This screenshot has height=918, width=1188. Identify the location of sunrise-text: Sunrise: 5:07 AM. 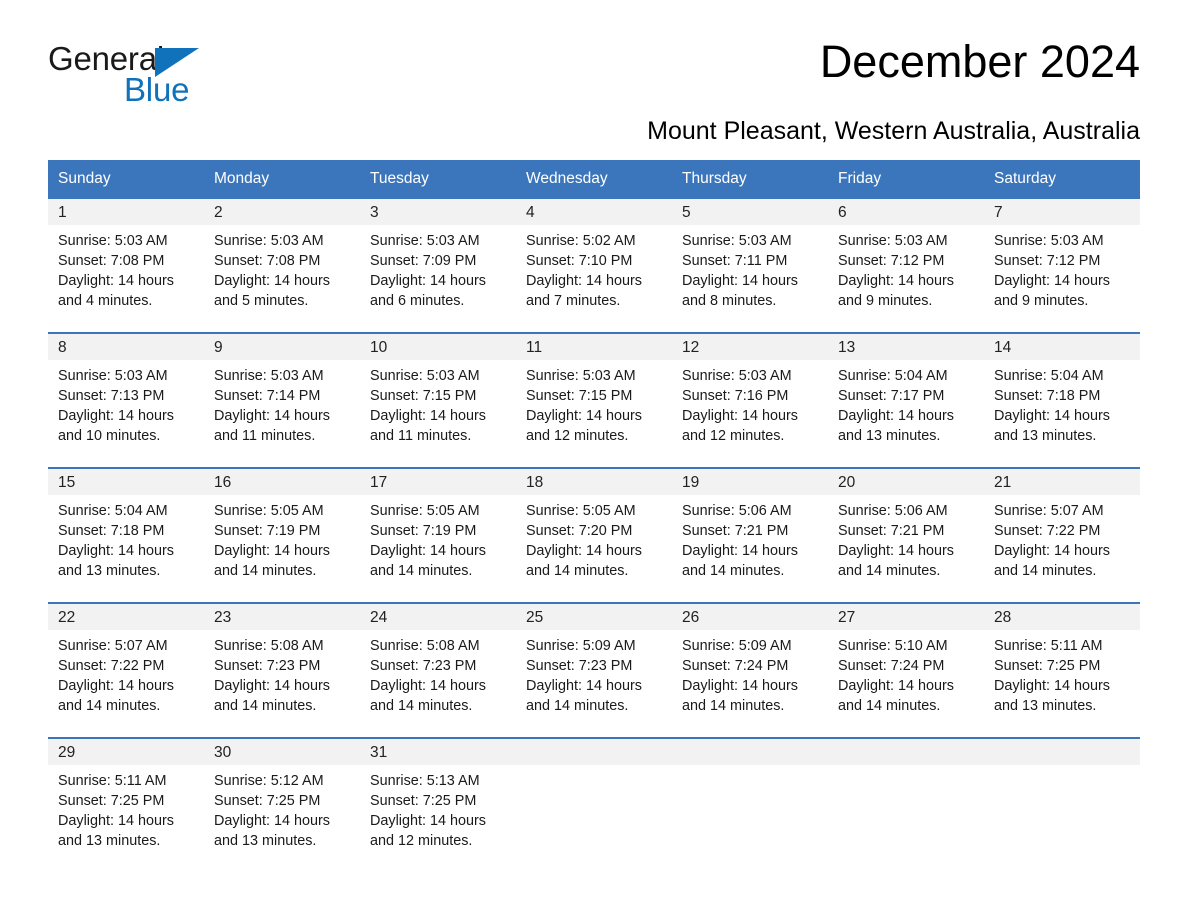
(1049, 511).